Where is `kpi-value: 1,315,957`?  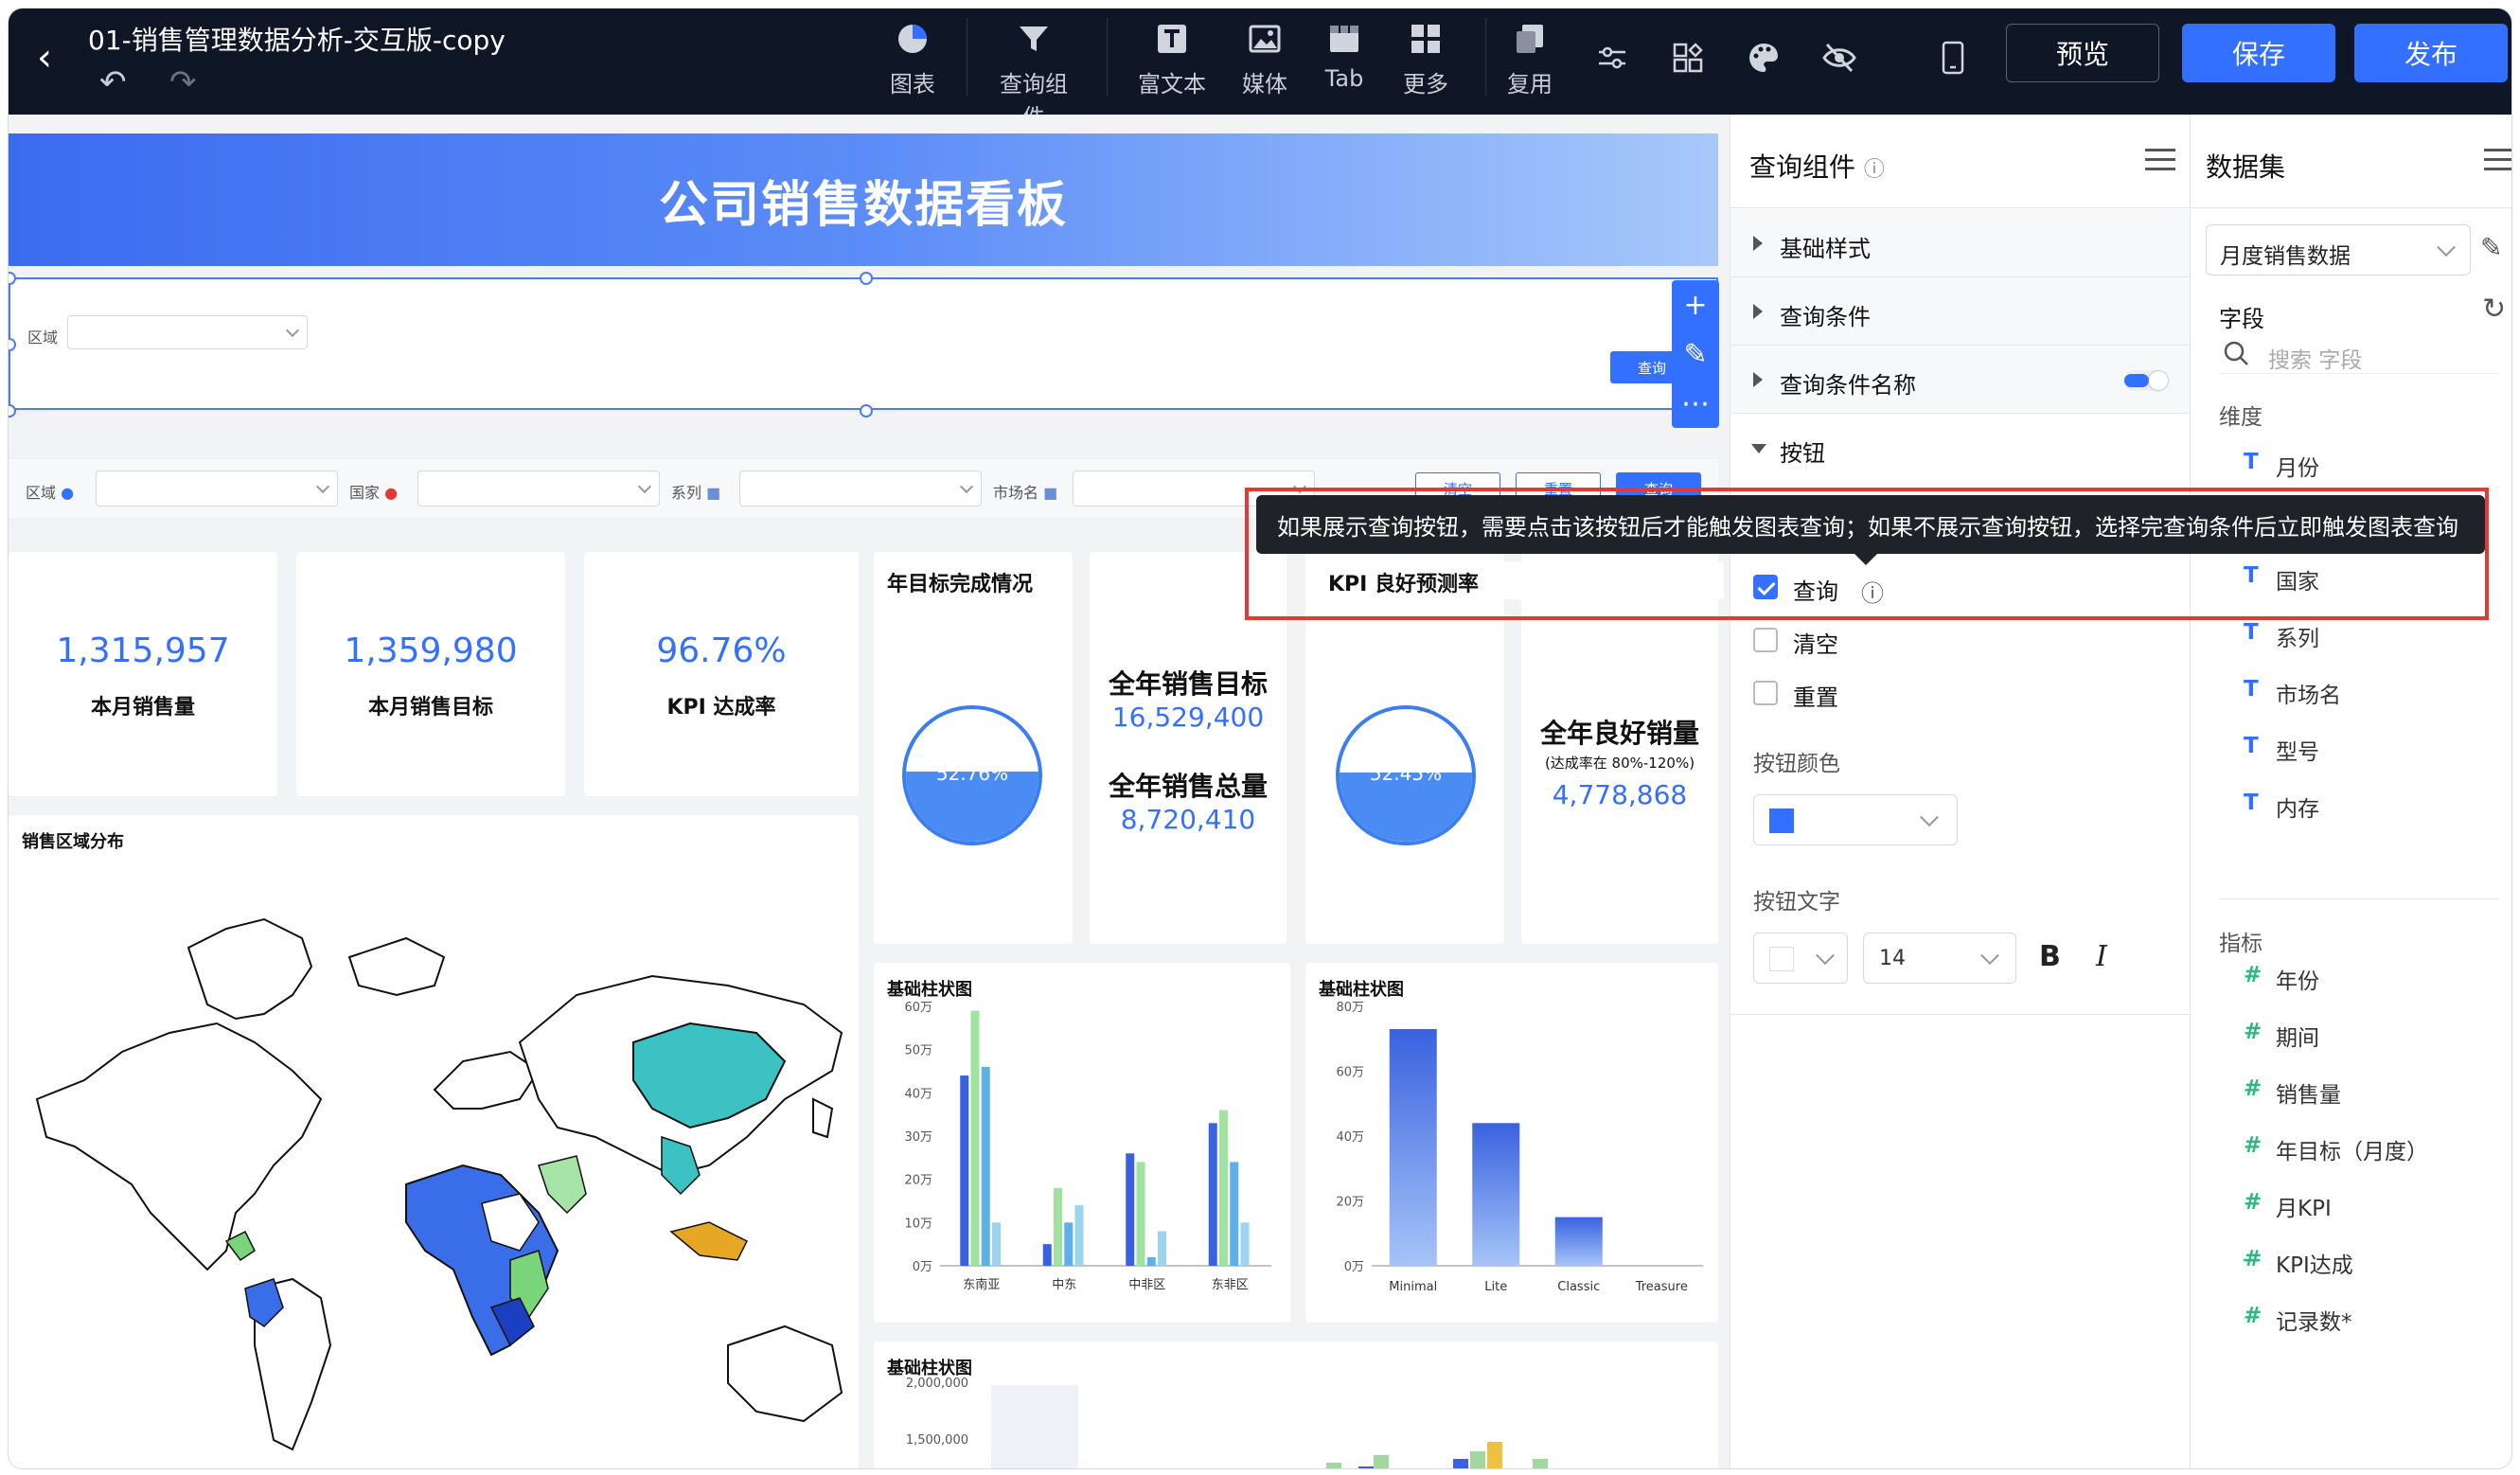 kpi-value: 1,315,957 is located at coordinates (143, 650).